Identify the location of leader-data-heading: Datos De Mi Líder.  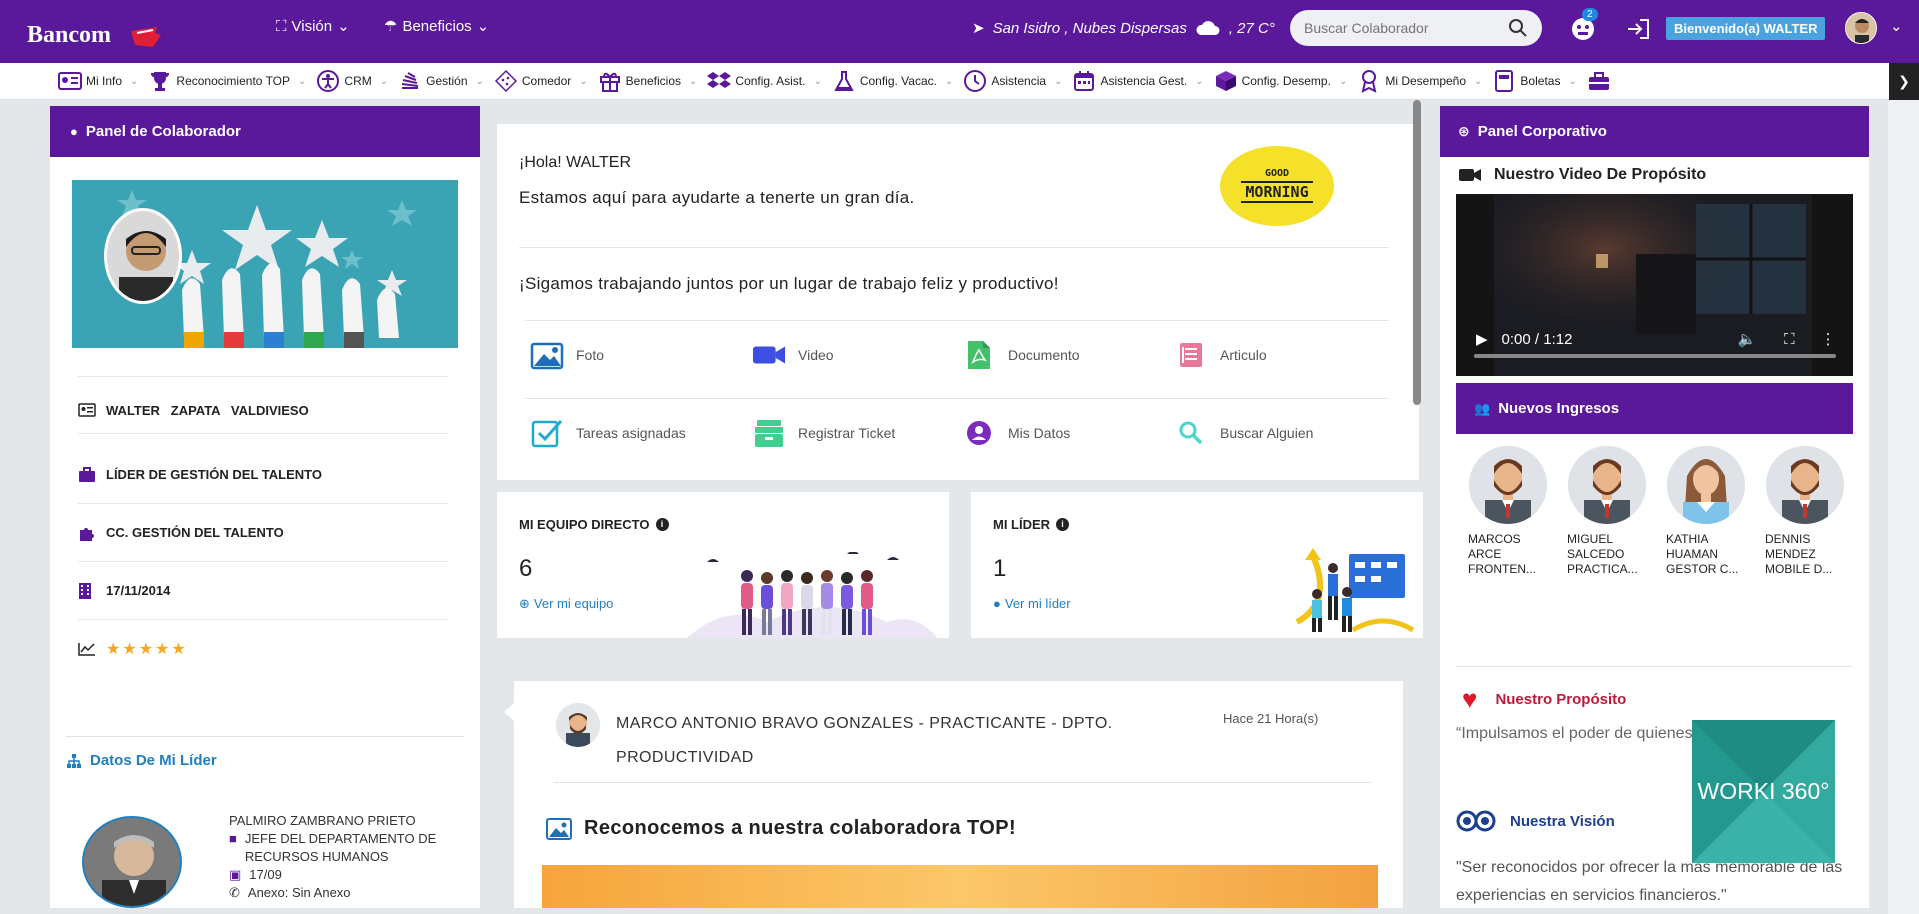
(141, 760).